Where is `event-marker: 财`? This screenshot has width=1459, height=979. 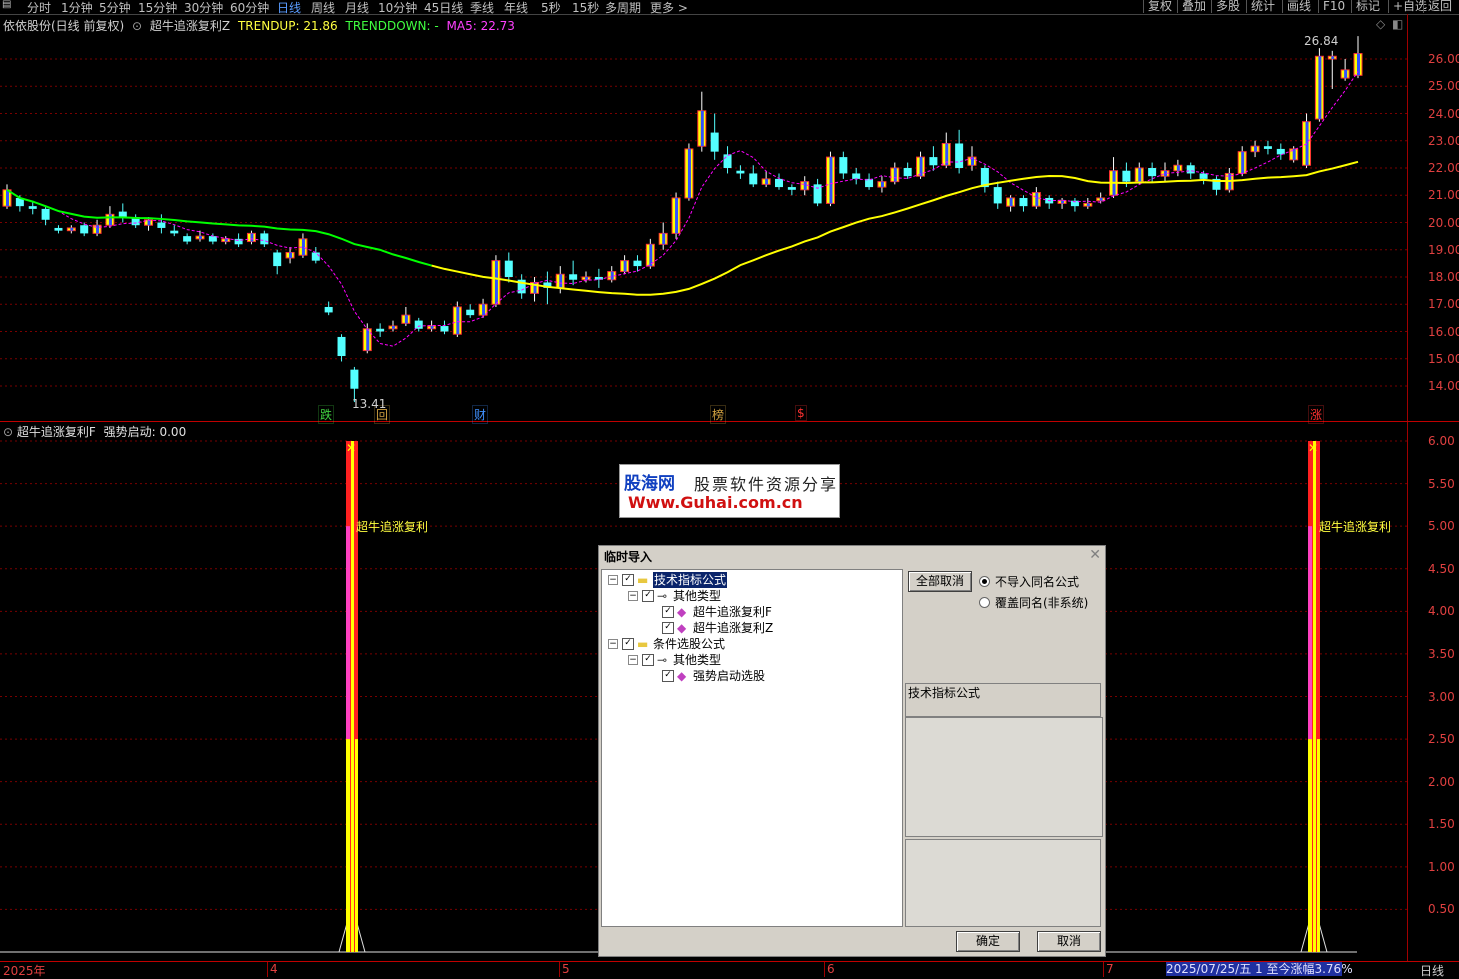
event-marker: 财 is located at coordinates (480, 414).